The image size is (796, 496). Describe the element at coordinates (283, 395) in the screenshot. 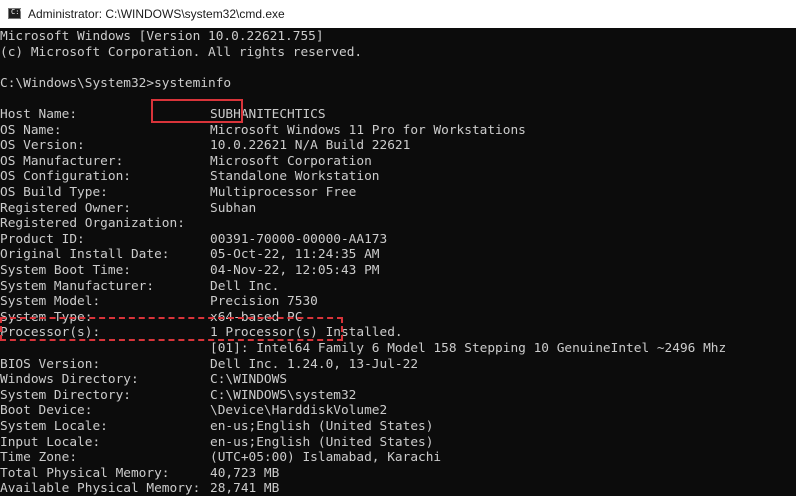

I see `info-value: C:\WINDOWS\system32` at that location.